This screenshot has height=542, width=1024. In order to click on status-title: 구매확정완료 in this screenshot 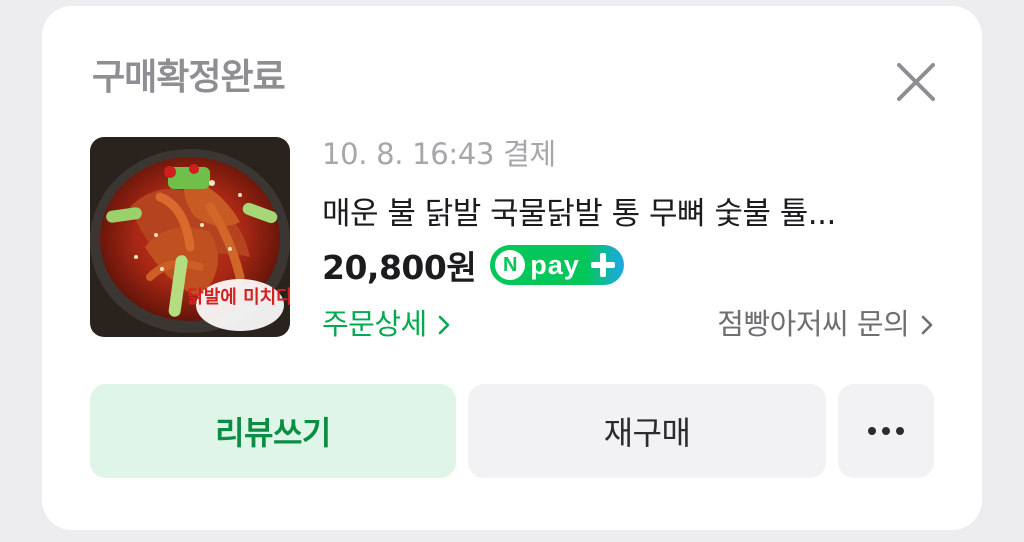, I will do `click(189, 77)`.